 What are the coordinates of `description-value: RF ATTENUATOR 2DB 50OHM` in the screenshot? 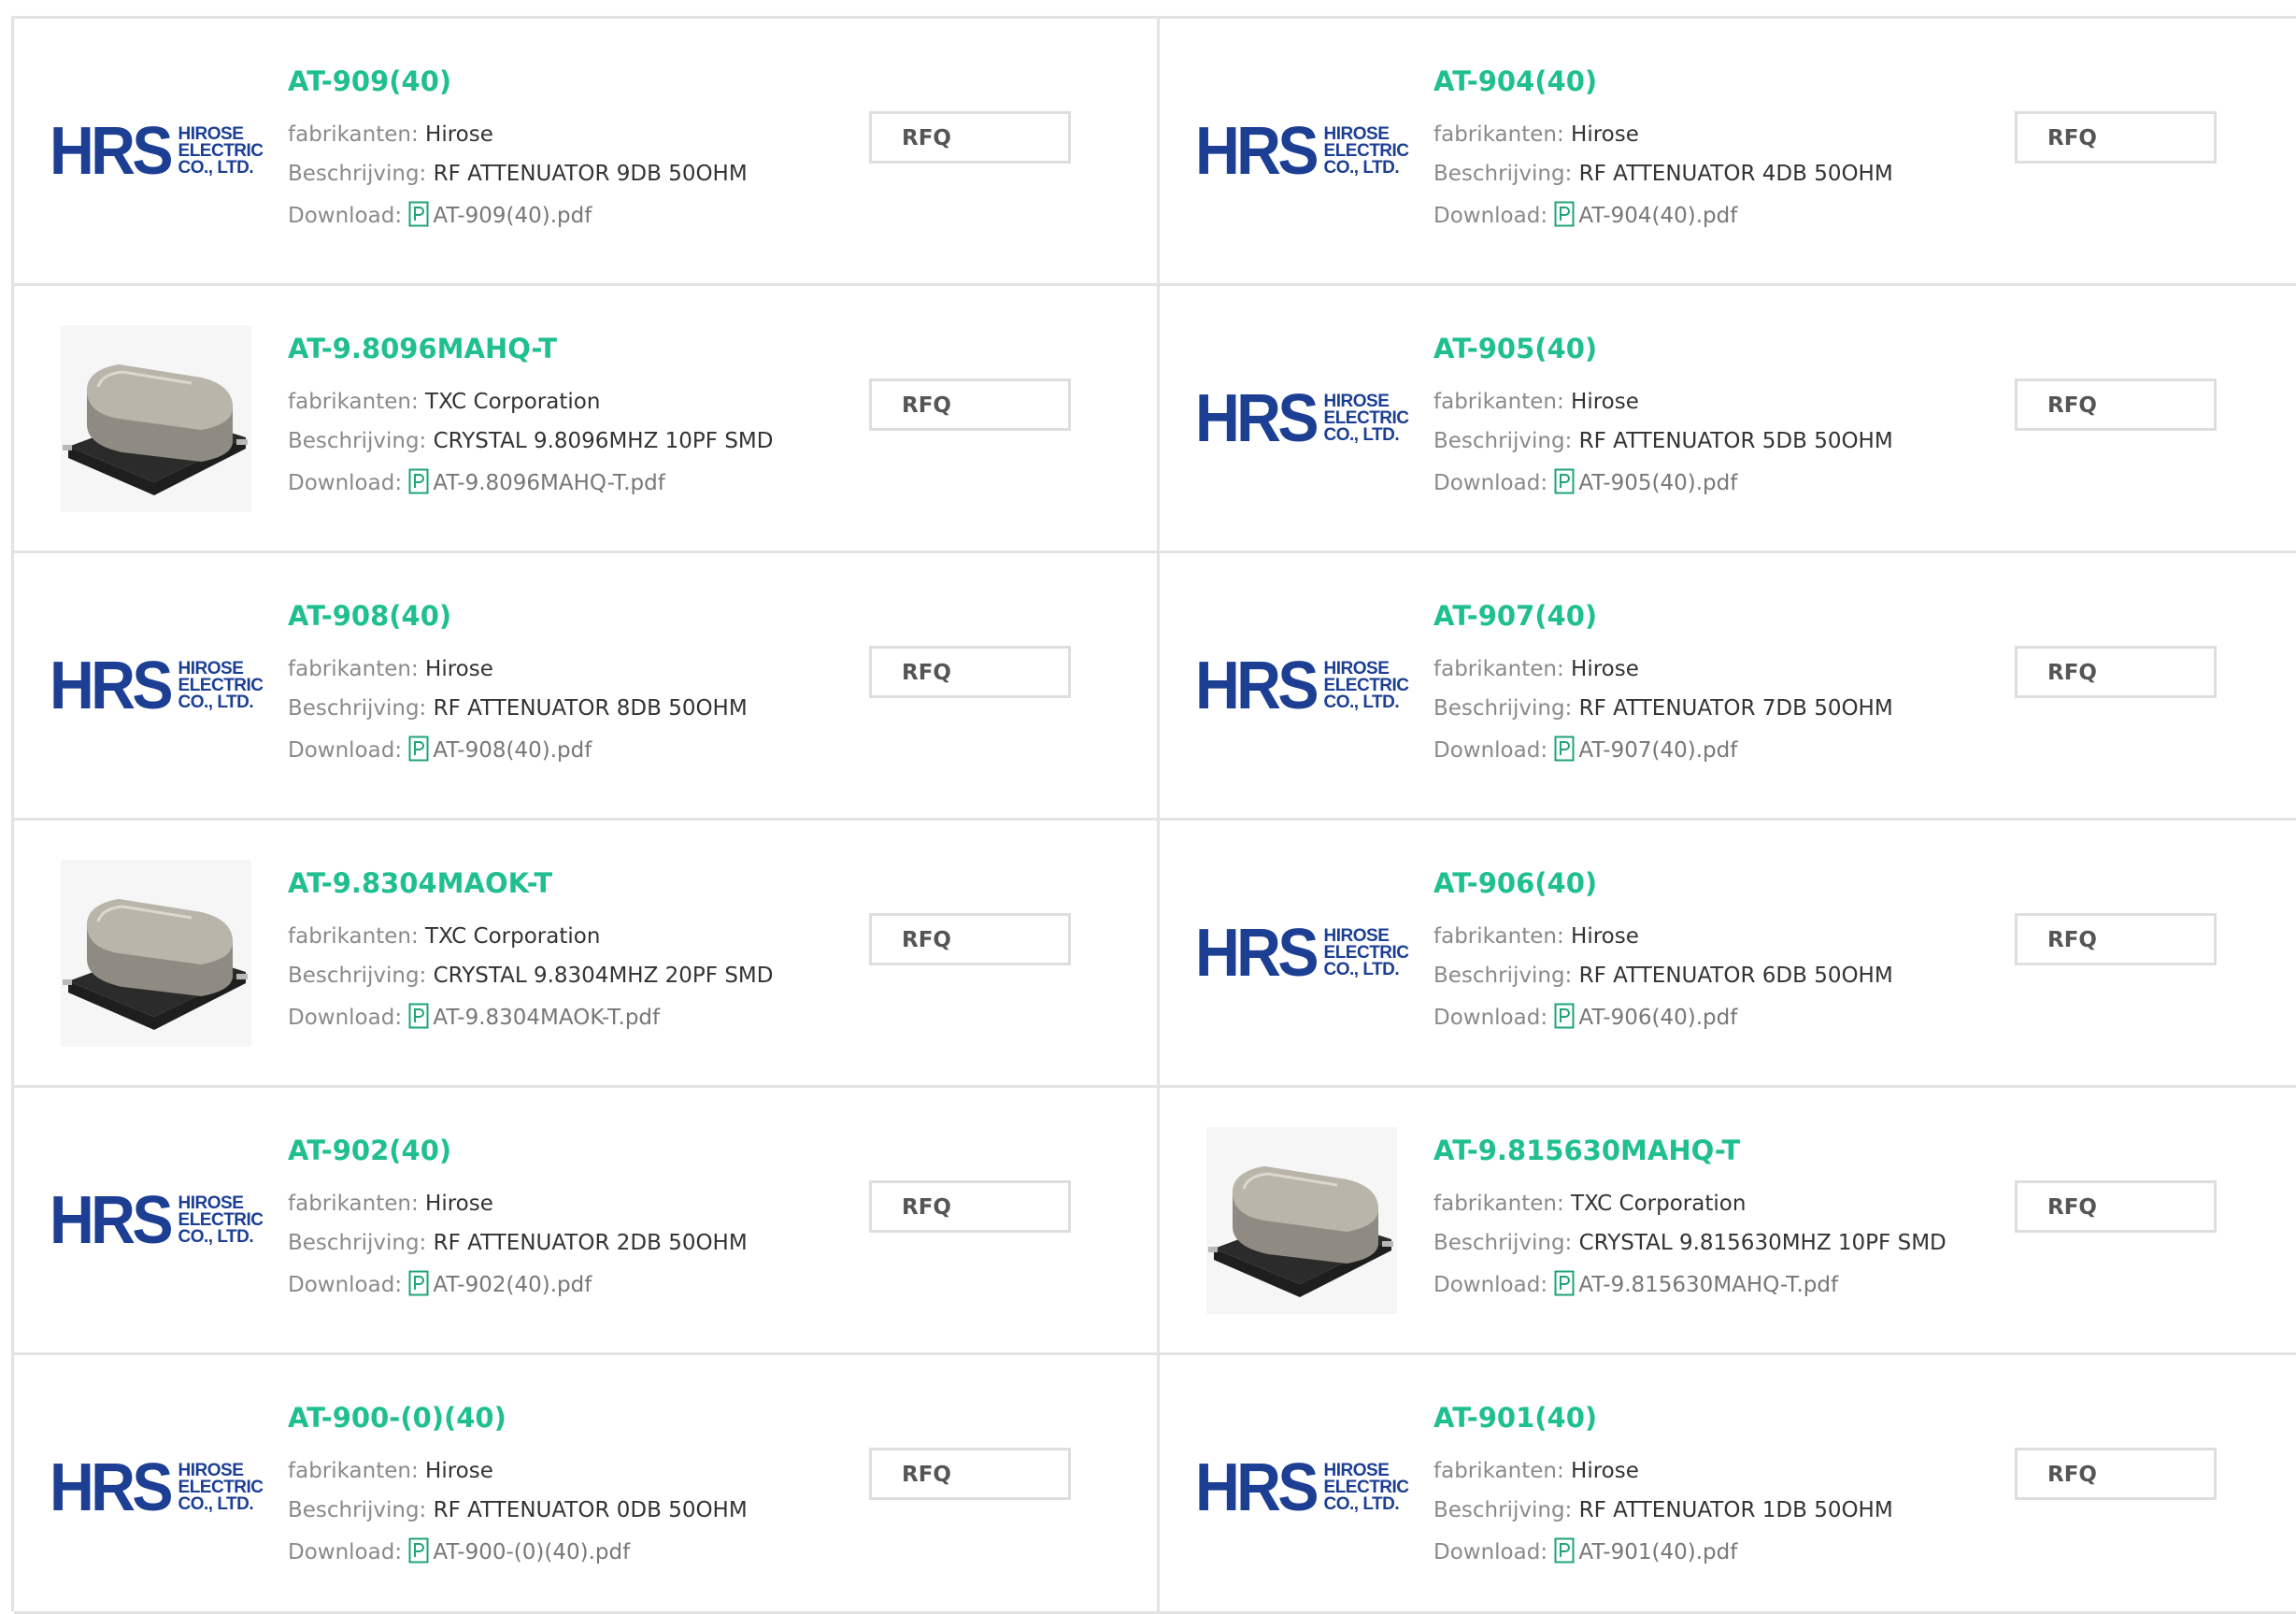 It's located at (590, 1243).